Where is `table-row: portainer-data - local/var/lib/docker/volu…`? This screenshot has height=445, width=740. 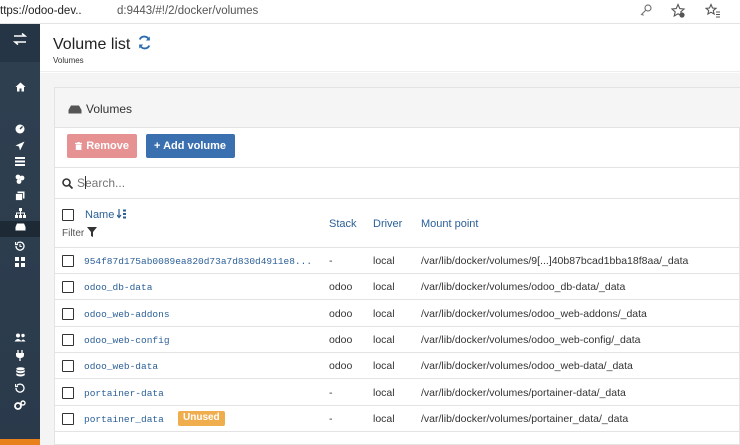 table-row: portainer-data - local/var/lib/docker/volu… is located at coordinates (397, 393).